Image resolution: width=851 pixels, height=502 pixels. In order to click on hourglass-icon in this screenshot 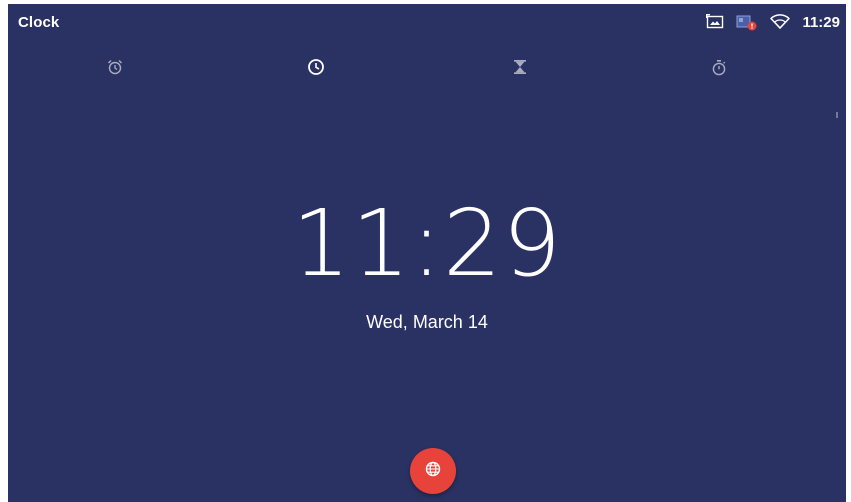, I will do `click(520, 67)`.